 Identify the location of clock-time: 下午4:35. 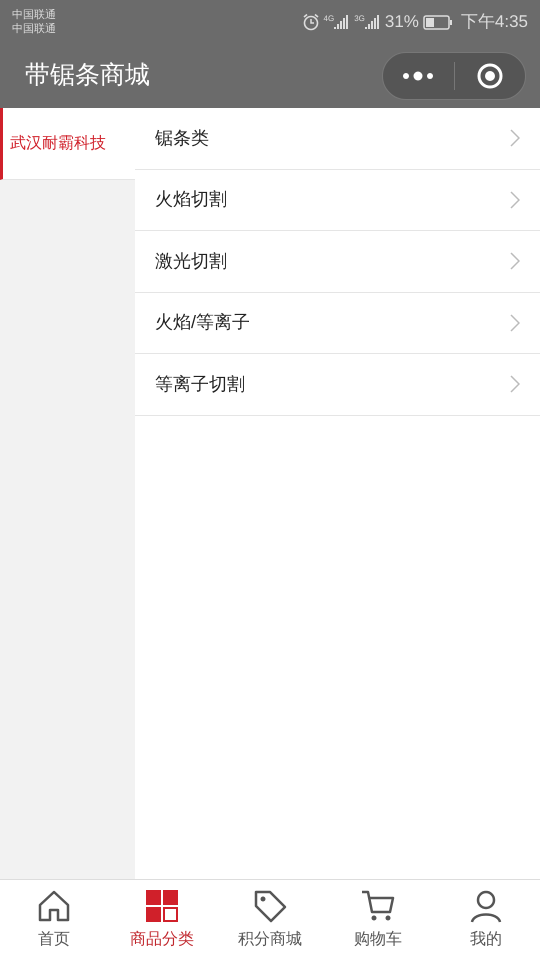
(494, 22).